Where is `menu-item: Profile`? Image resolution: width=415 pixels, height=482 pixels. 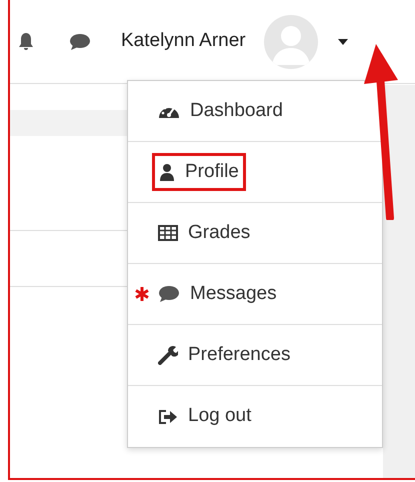 menu-item: Profile is located at coordinates (255, 172).